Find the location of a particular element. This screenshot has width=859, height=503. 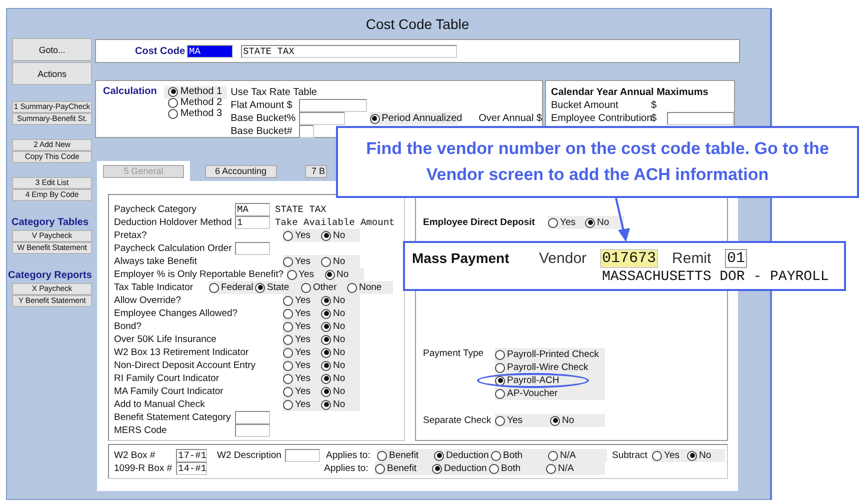

field-label: Subtract is located at coordinates (630, 455).